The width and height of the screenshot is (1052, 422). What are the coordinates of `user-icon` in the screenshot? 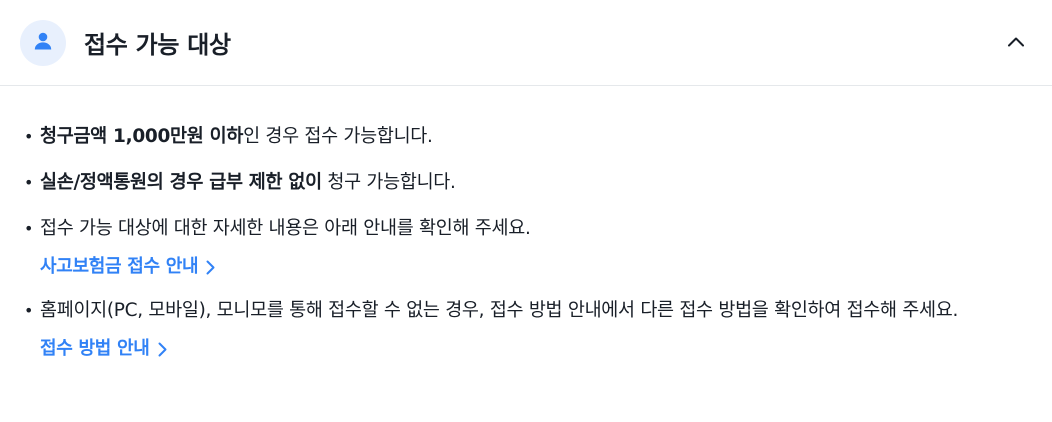 It's located at (43, 43).